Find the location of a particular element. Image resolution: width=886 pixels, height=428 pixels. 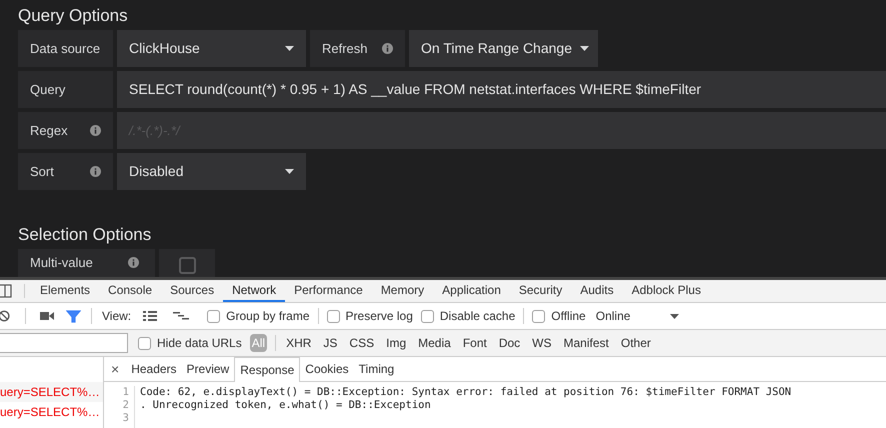

section-title: Selection Options is located at coordinates (85, 235).